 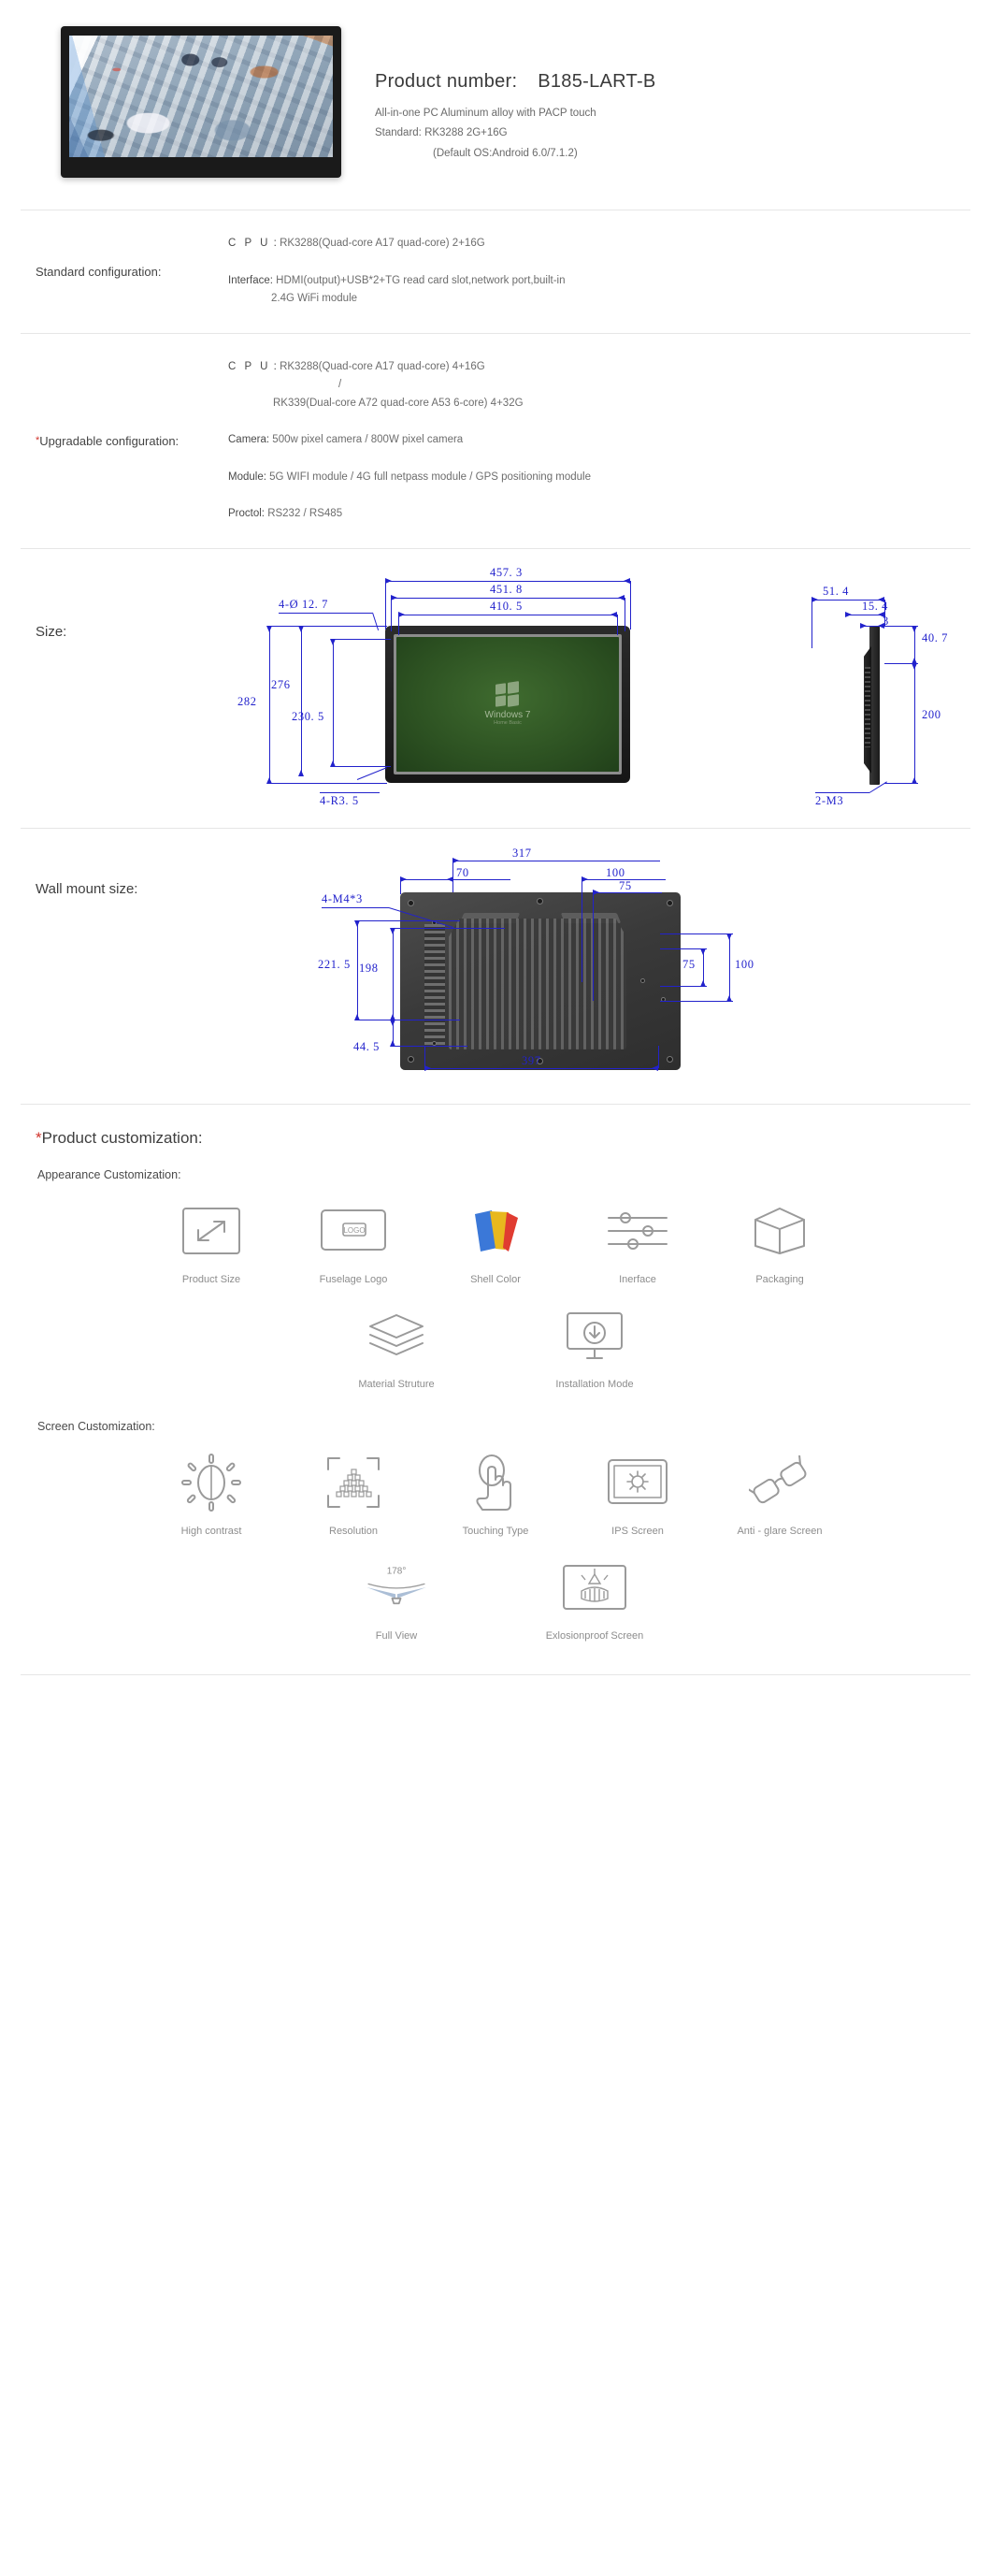 What do you see at coordinates (353, 1279) in the screenshot?
I see `option-label: Fuselage Logo` at bounding box center [353, 1279].